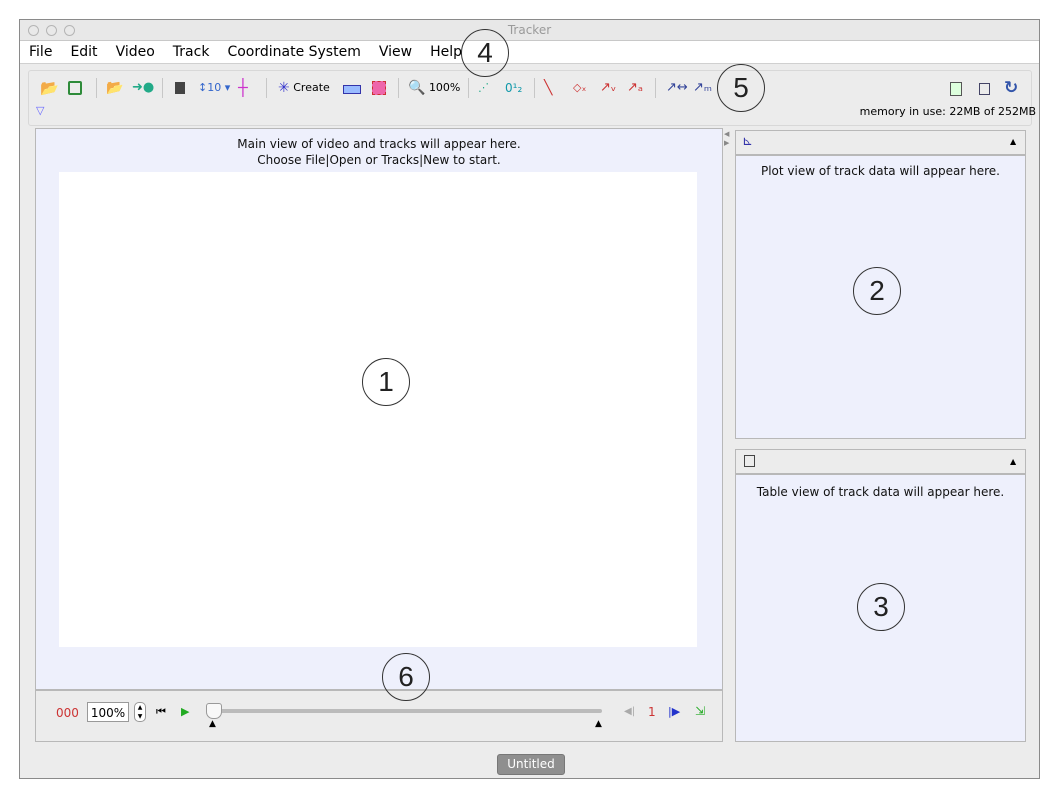  What do you see at coordinates (180, 88) in the screenshot?
I see `clip-settings-icon` at bounding box center [180, 88].